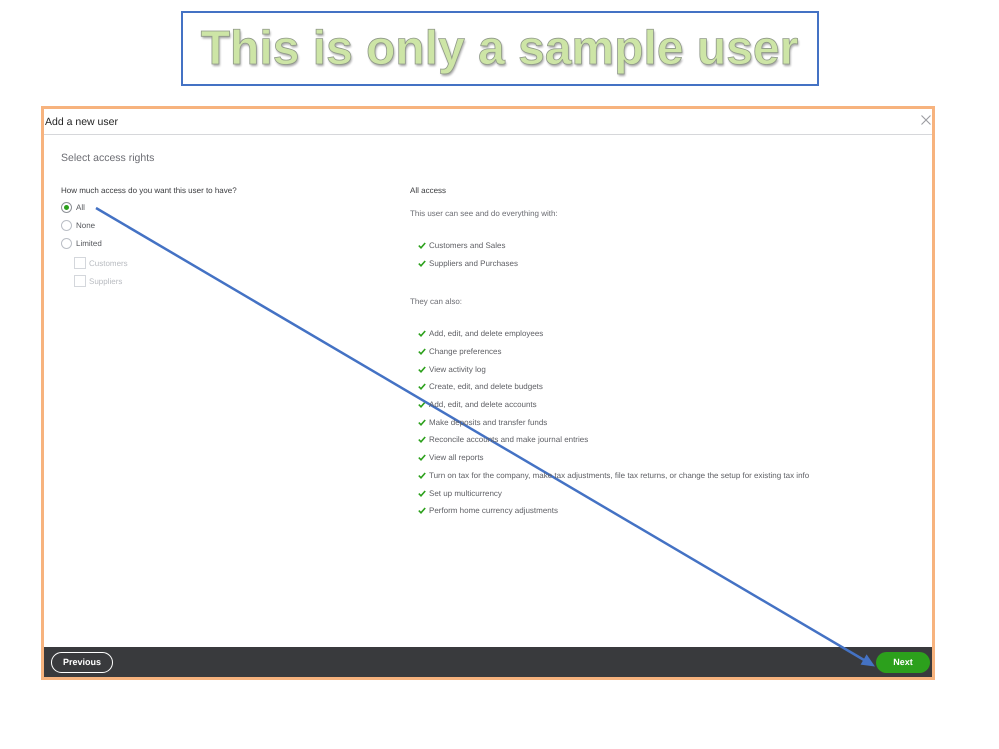 The image size is (999, 749). What do you see at coordinates (465, 352) in the screenshot?
I see `permission-text: Change preferences` at bounding box center [465, 352].